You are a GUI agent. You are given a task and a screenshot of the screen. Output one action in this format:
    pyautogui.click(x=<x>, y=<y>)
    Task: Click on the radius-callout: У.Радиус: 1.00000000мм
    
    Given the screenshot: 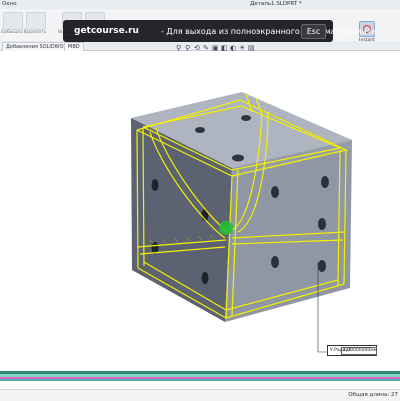 What is the action you would take?
    pyautogui.click(x=352, y=350)
    